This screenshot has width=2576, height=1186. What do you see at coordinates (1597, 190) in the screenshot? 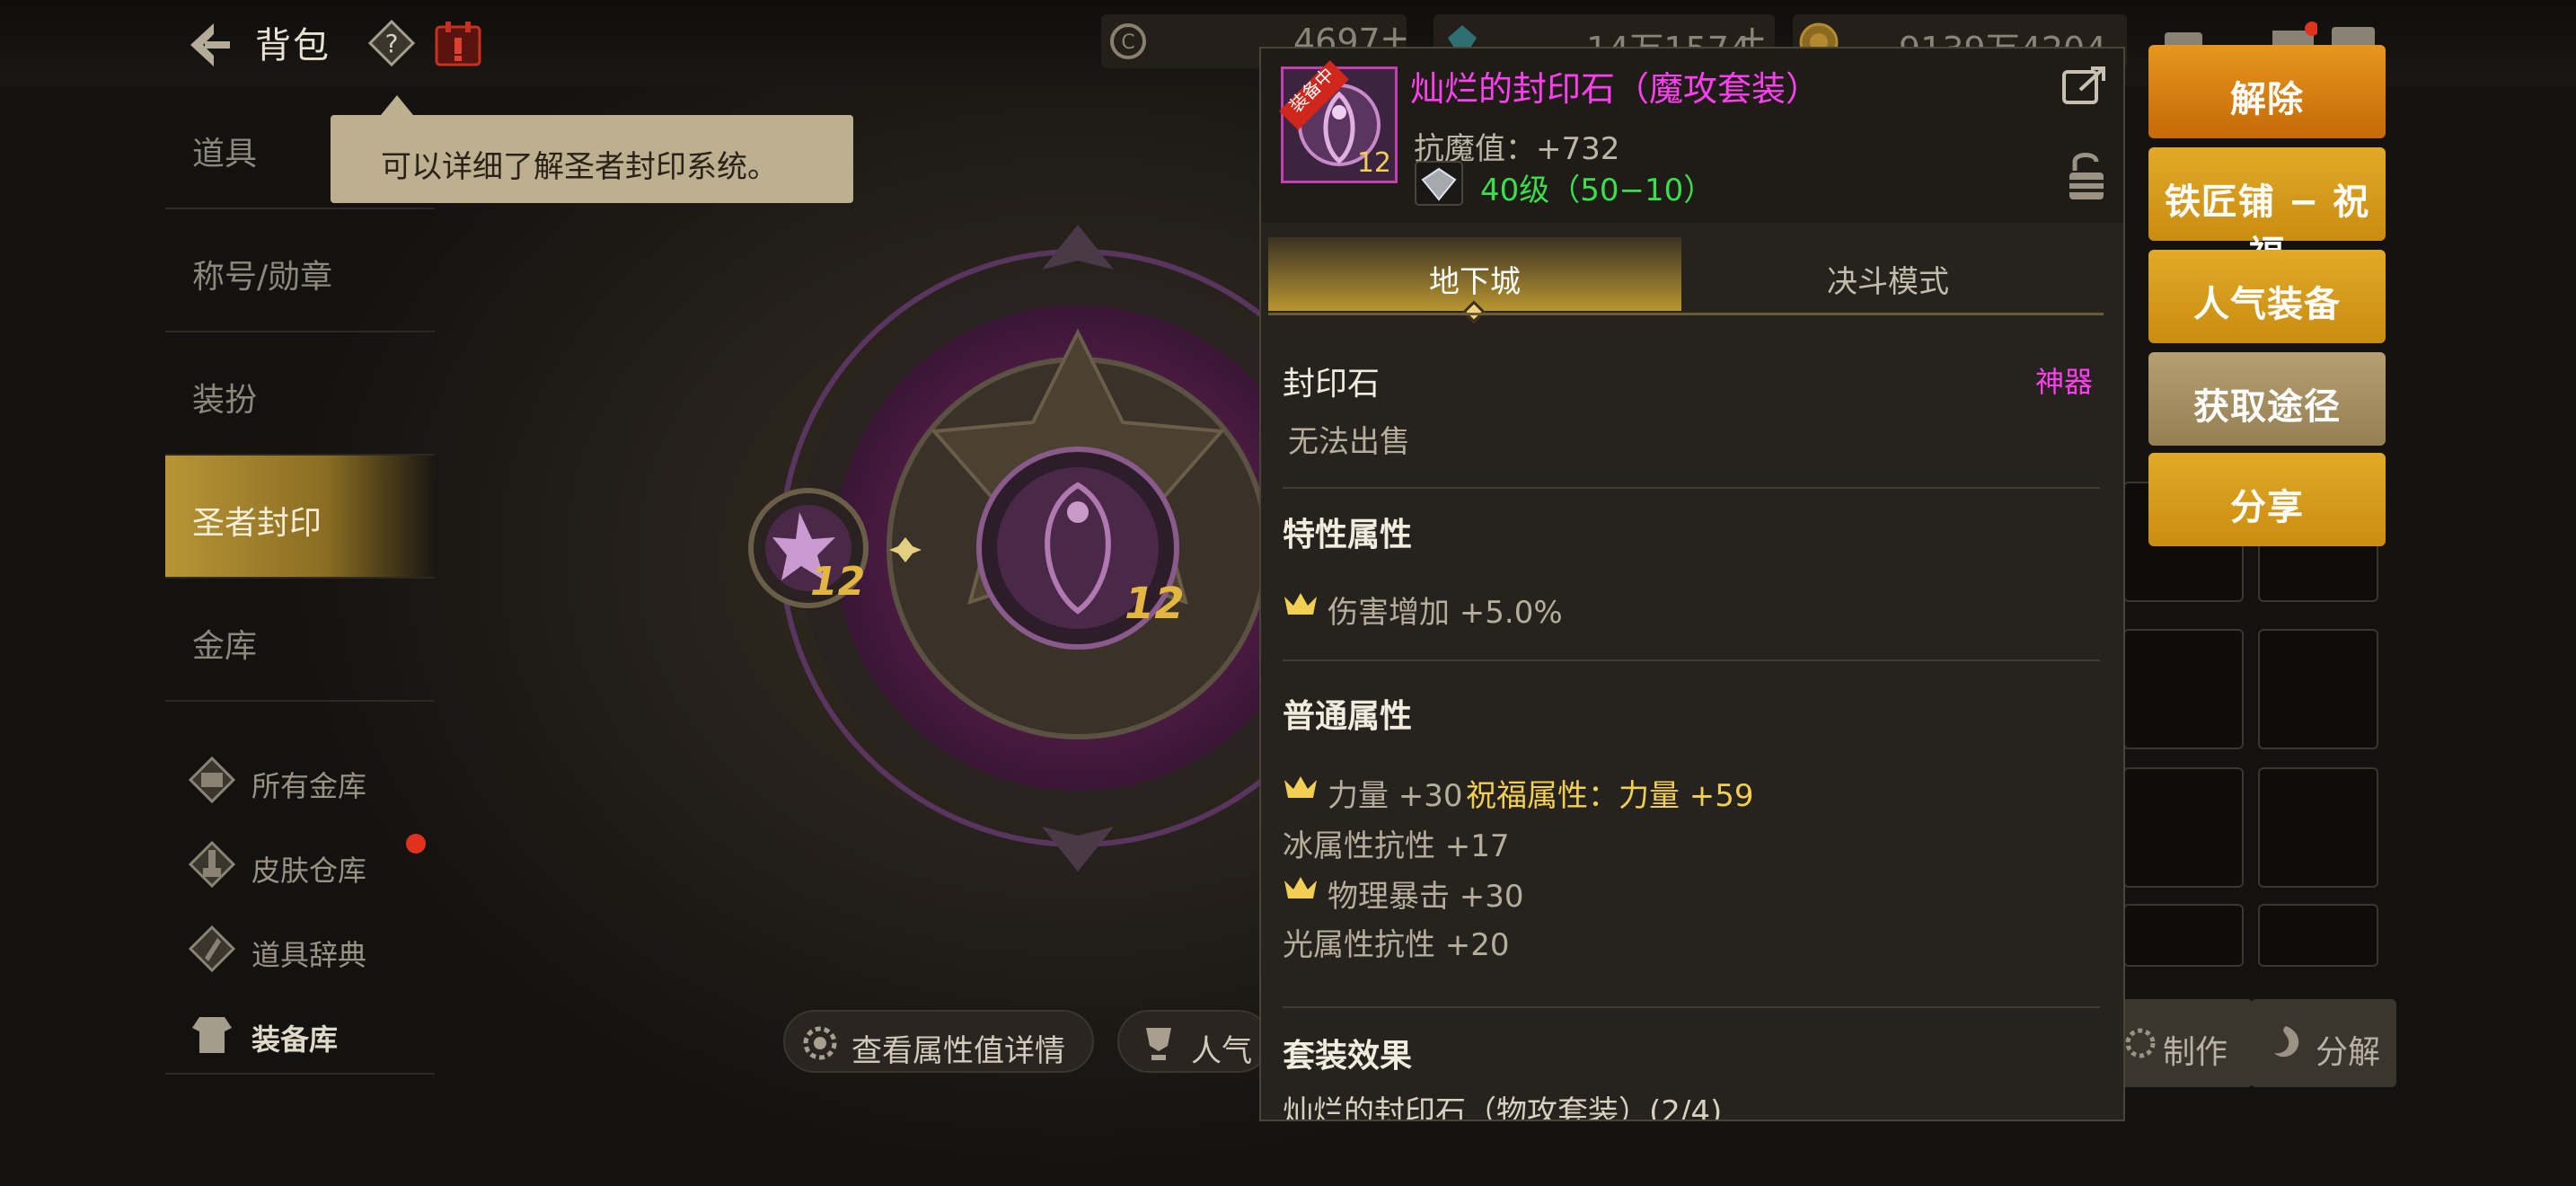
I see `item-level-requirement: 40级（50−10）` at bounding box center [1597, 190].